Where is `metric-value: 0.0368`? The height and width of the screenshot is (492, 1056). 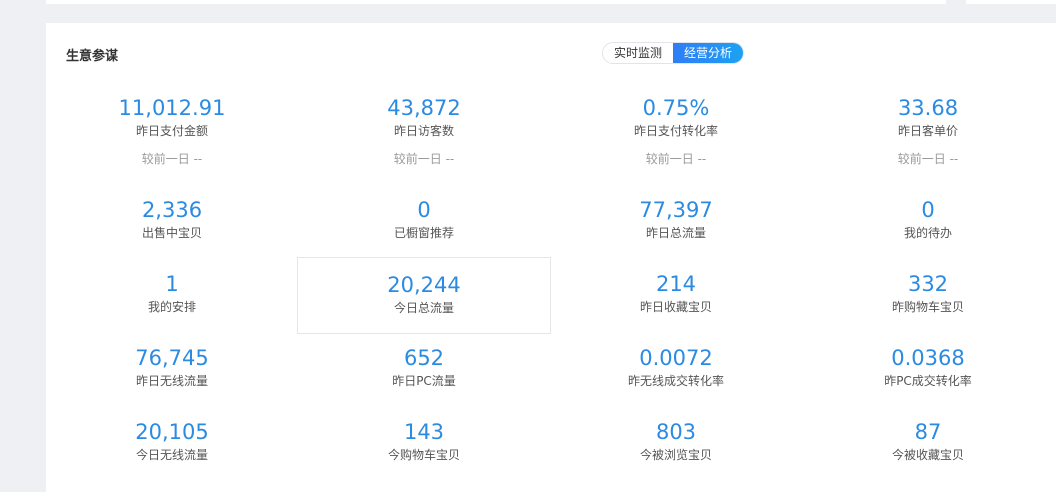
metric-value: 0.0368 is located at coordinates (928, 358).